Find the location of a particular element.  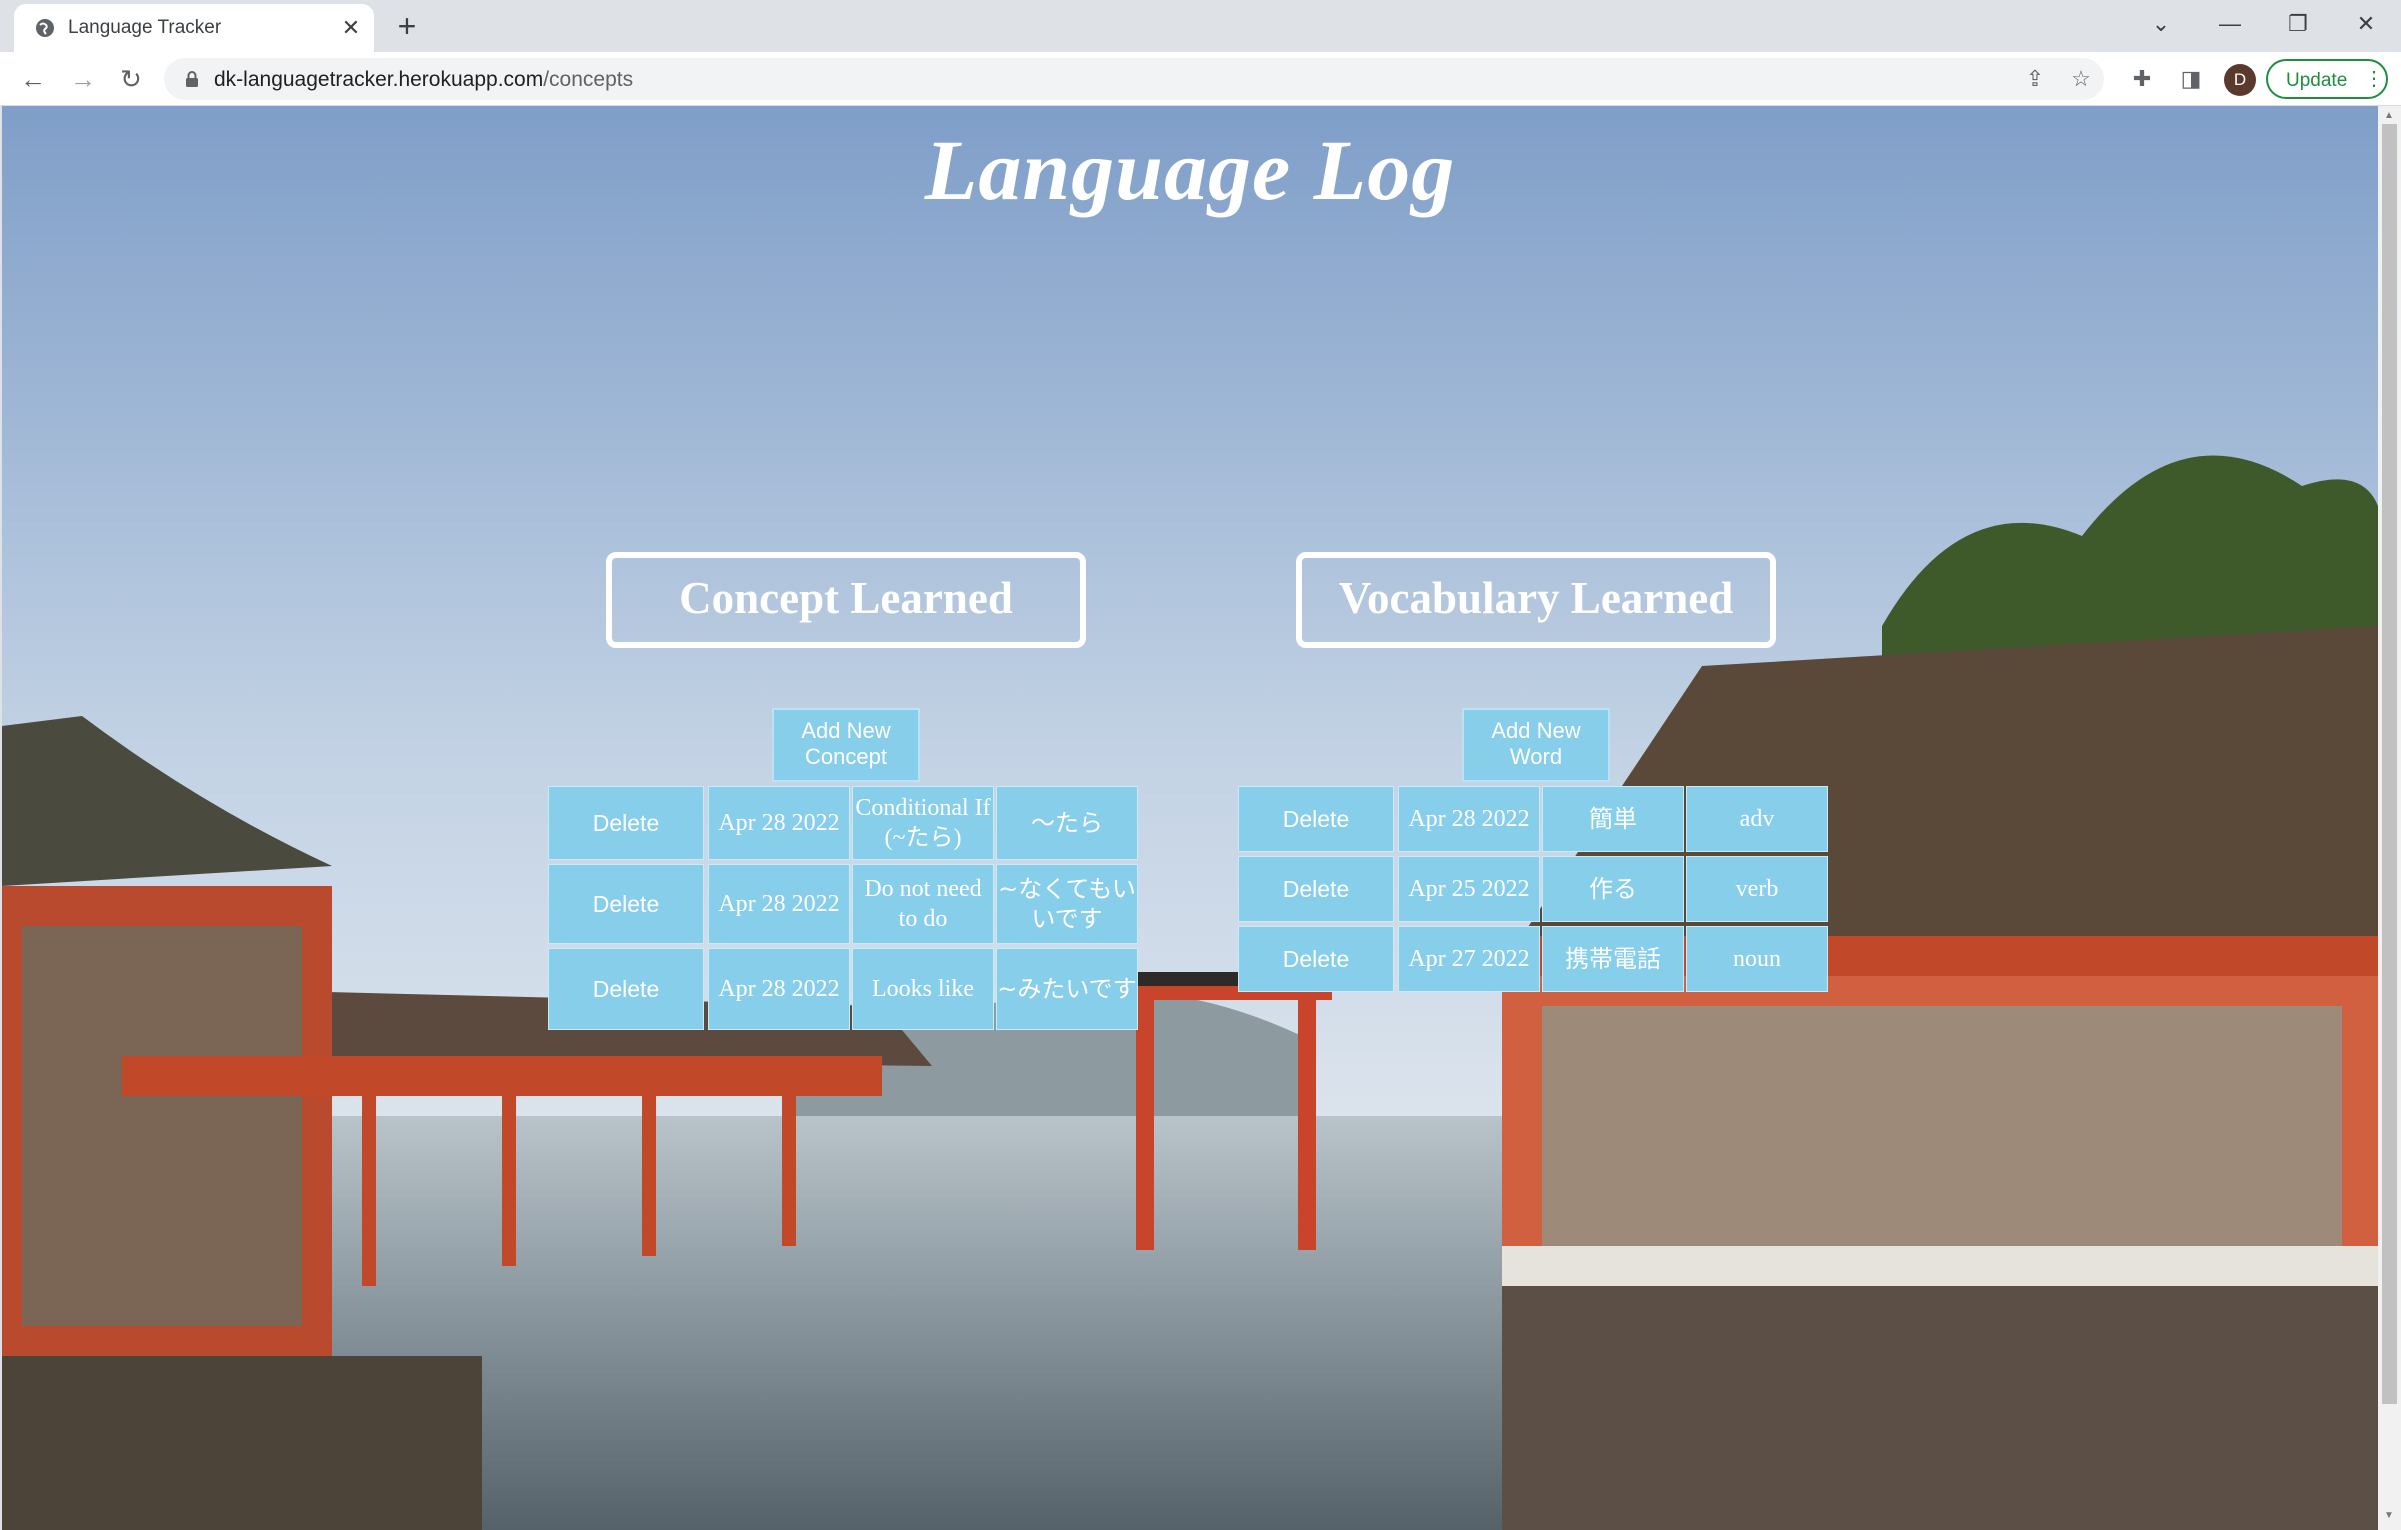

vocabulary-heading: Vocabulary Learned is located at coordinates (1536, 598).